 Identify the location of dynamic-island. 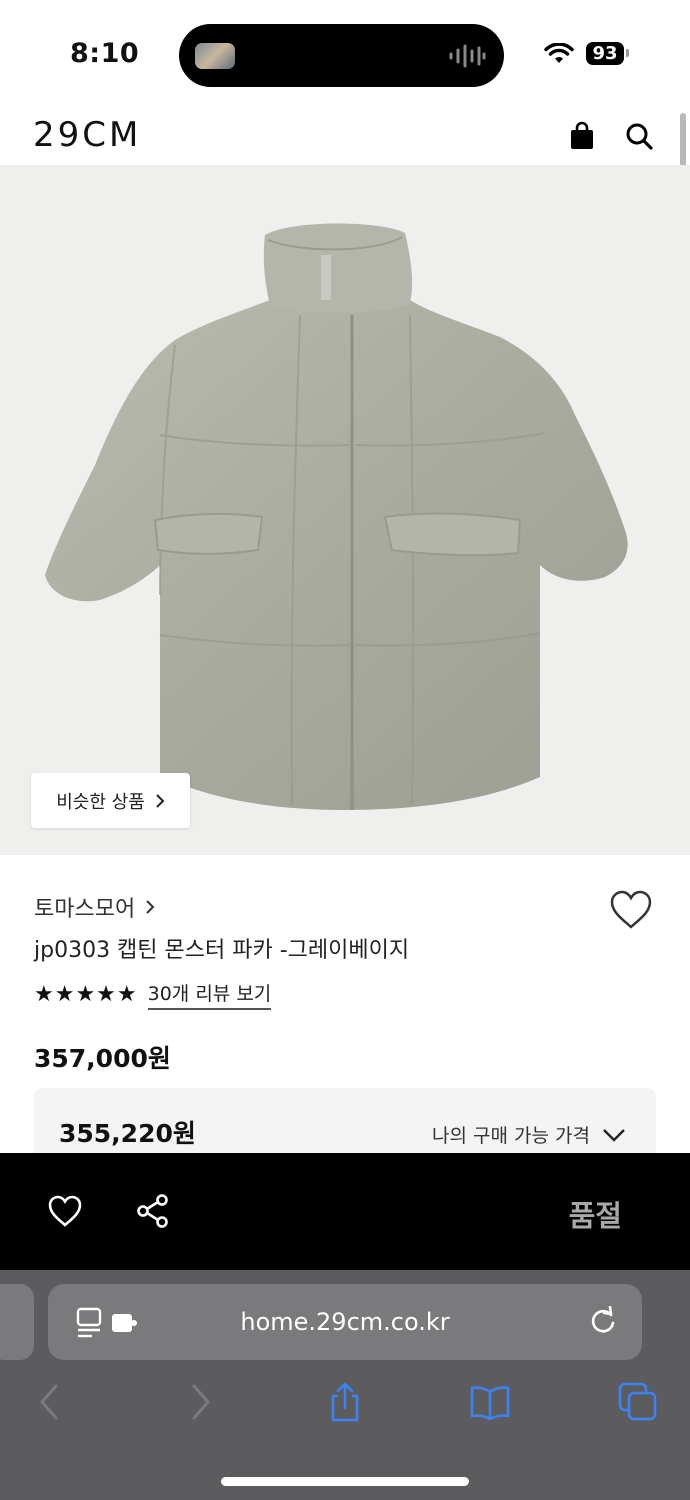
(341, 55).